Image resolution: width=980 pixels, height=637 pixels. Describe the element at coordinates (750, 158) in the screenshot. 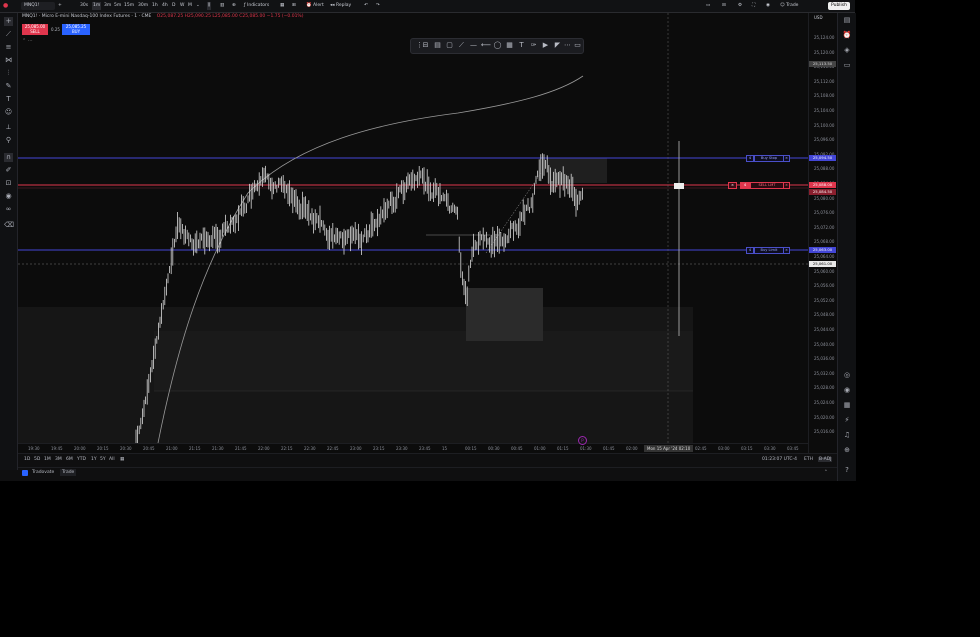

I see `buy-stop-qty-tag: 4` at that location.